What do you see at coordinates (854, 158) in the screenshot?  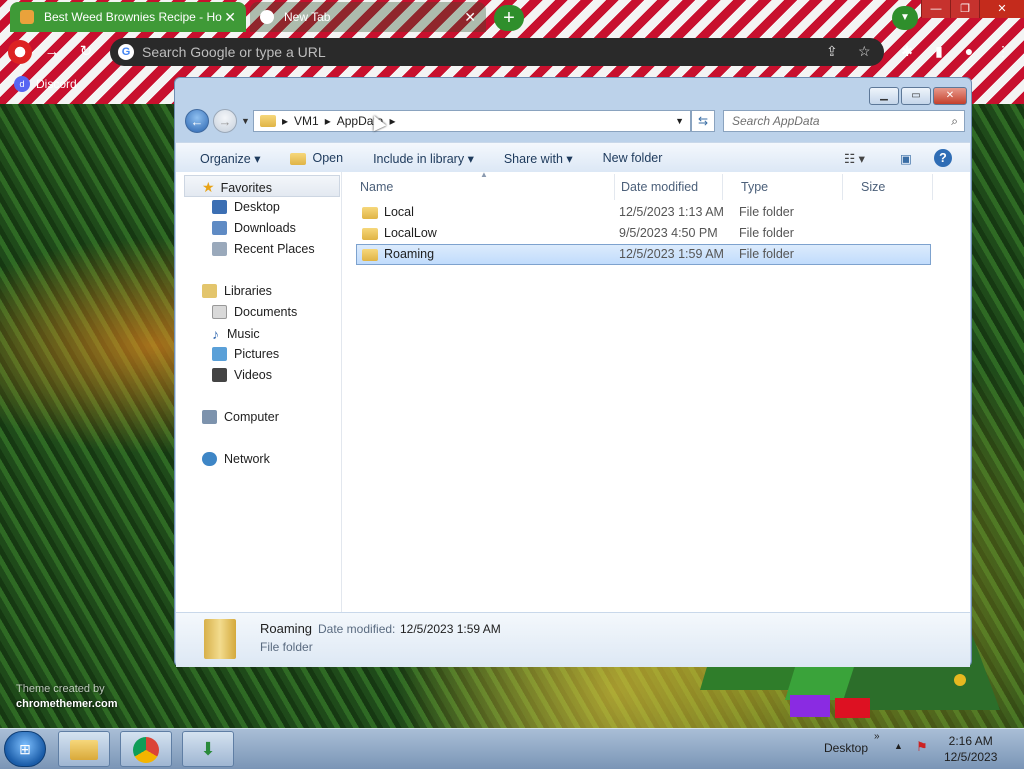 I see `view-options-icon: ☷ ▾` at bounding box center [854, 158].